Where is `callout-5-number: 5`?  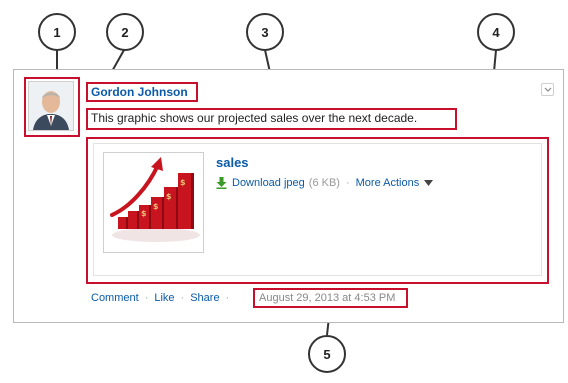 callout-5-number: 5 is located at coordinates (327, 354).